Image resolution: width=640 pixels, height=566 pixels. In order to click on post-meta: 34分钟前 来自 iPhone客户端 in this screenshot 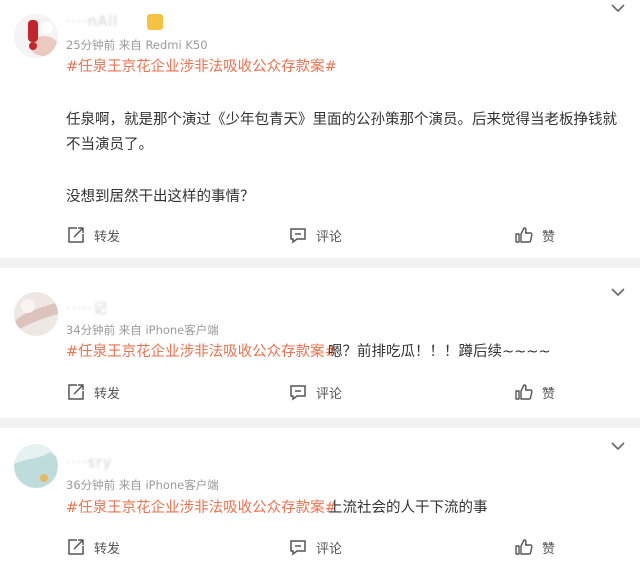, I will do `click(142, 330)`.